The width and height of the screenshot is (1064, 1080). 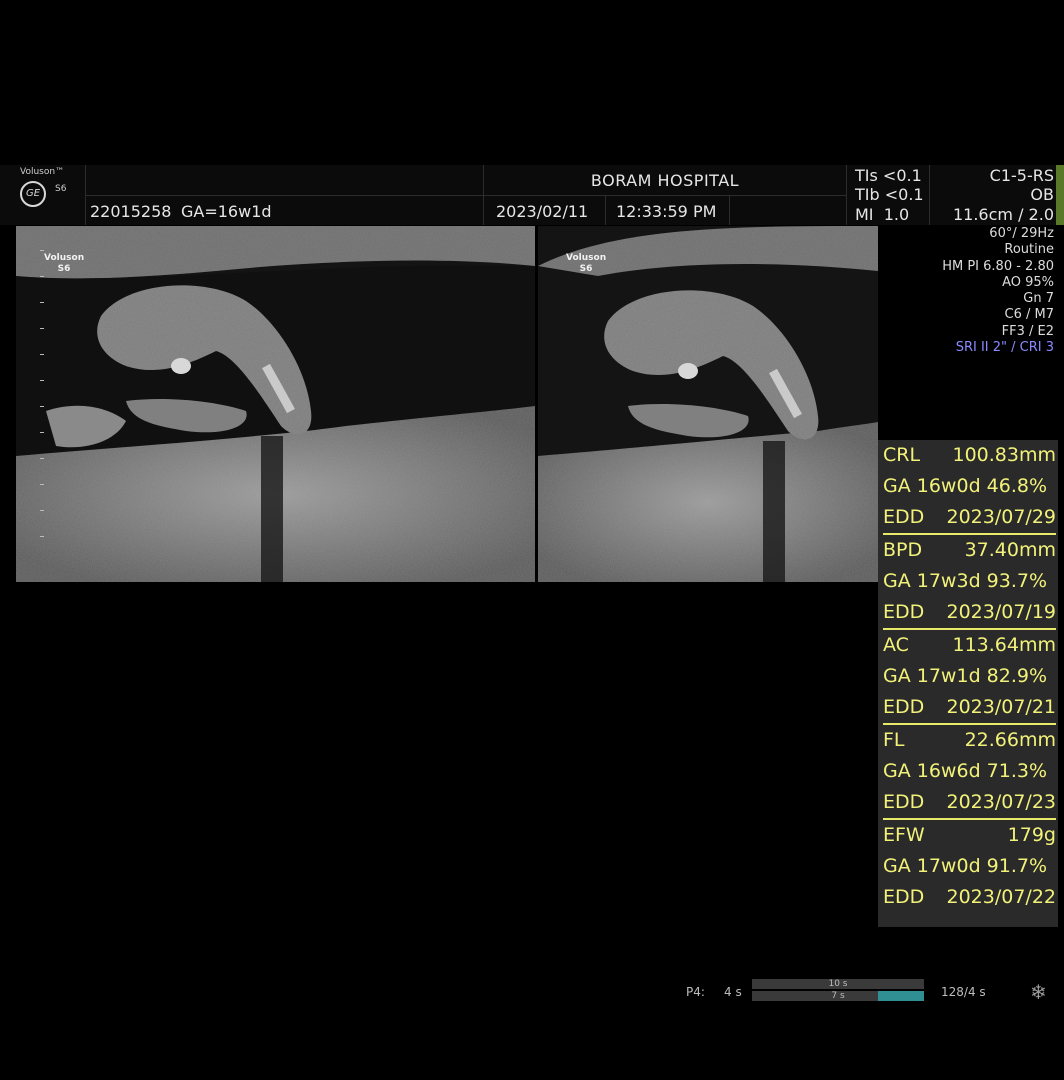 What do you see at coordinates (894, 740) in the screenshot?
I see `measurement-name: FL` at bounding box center [894, 740].